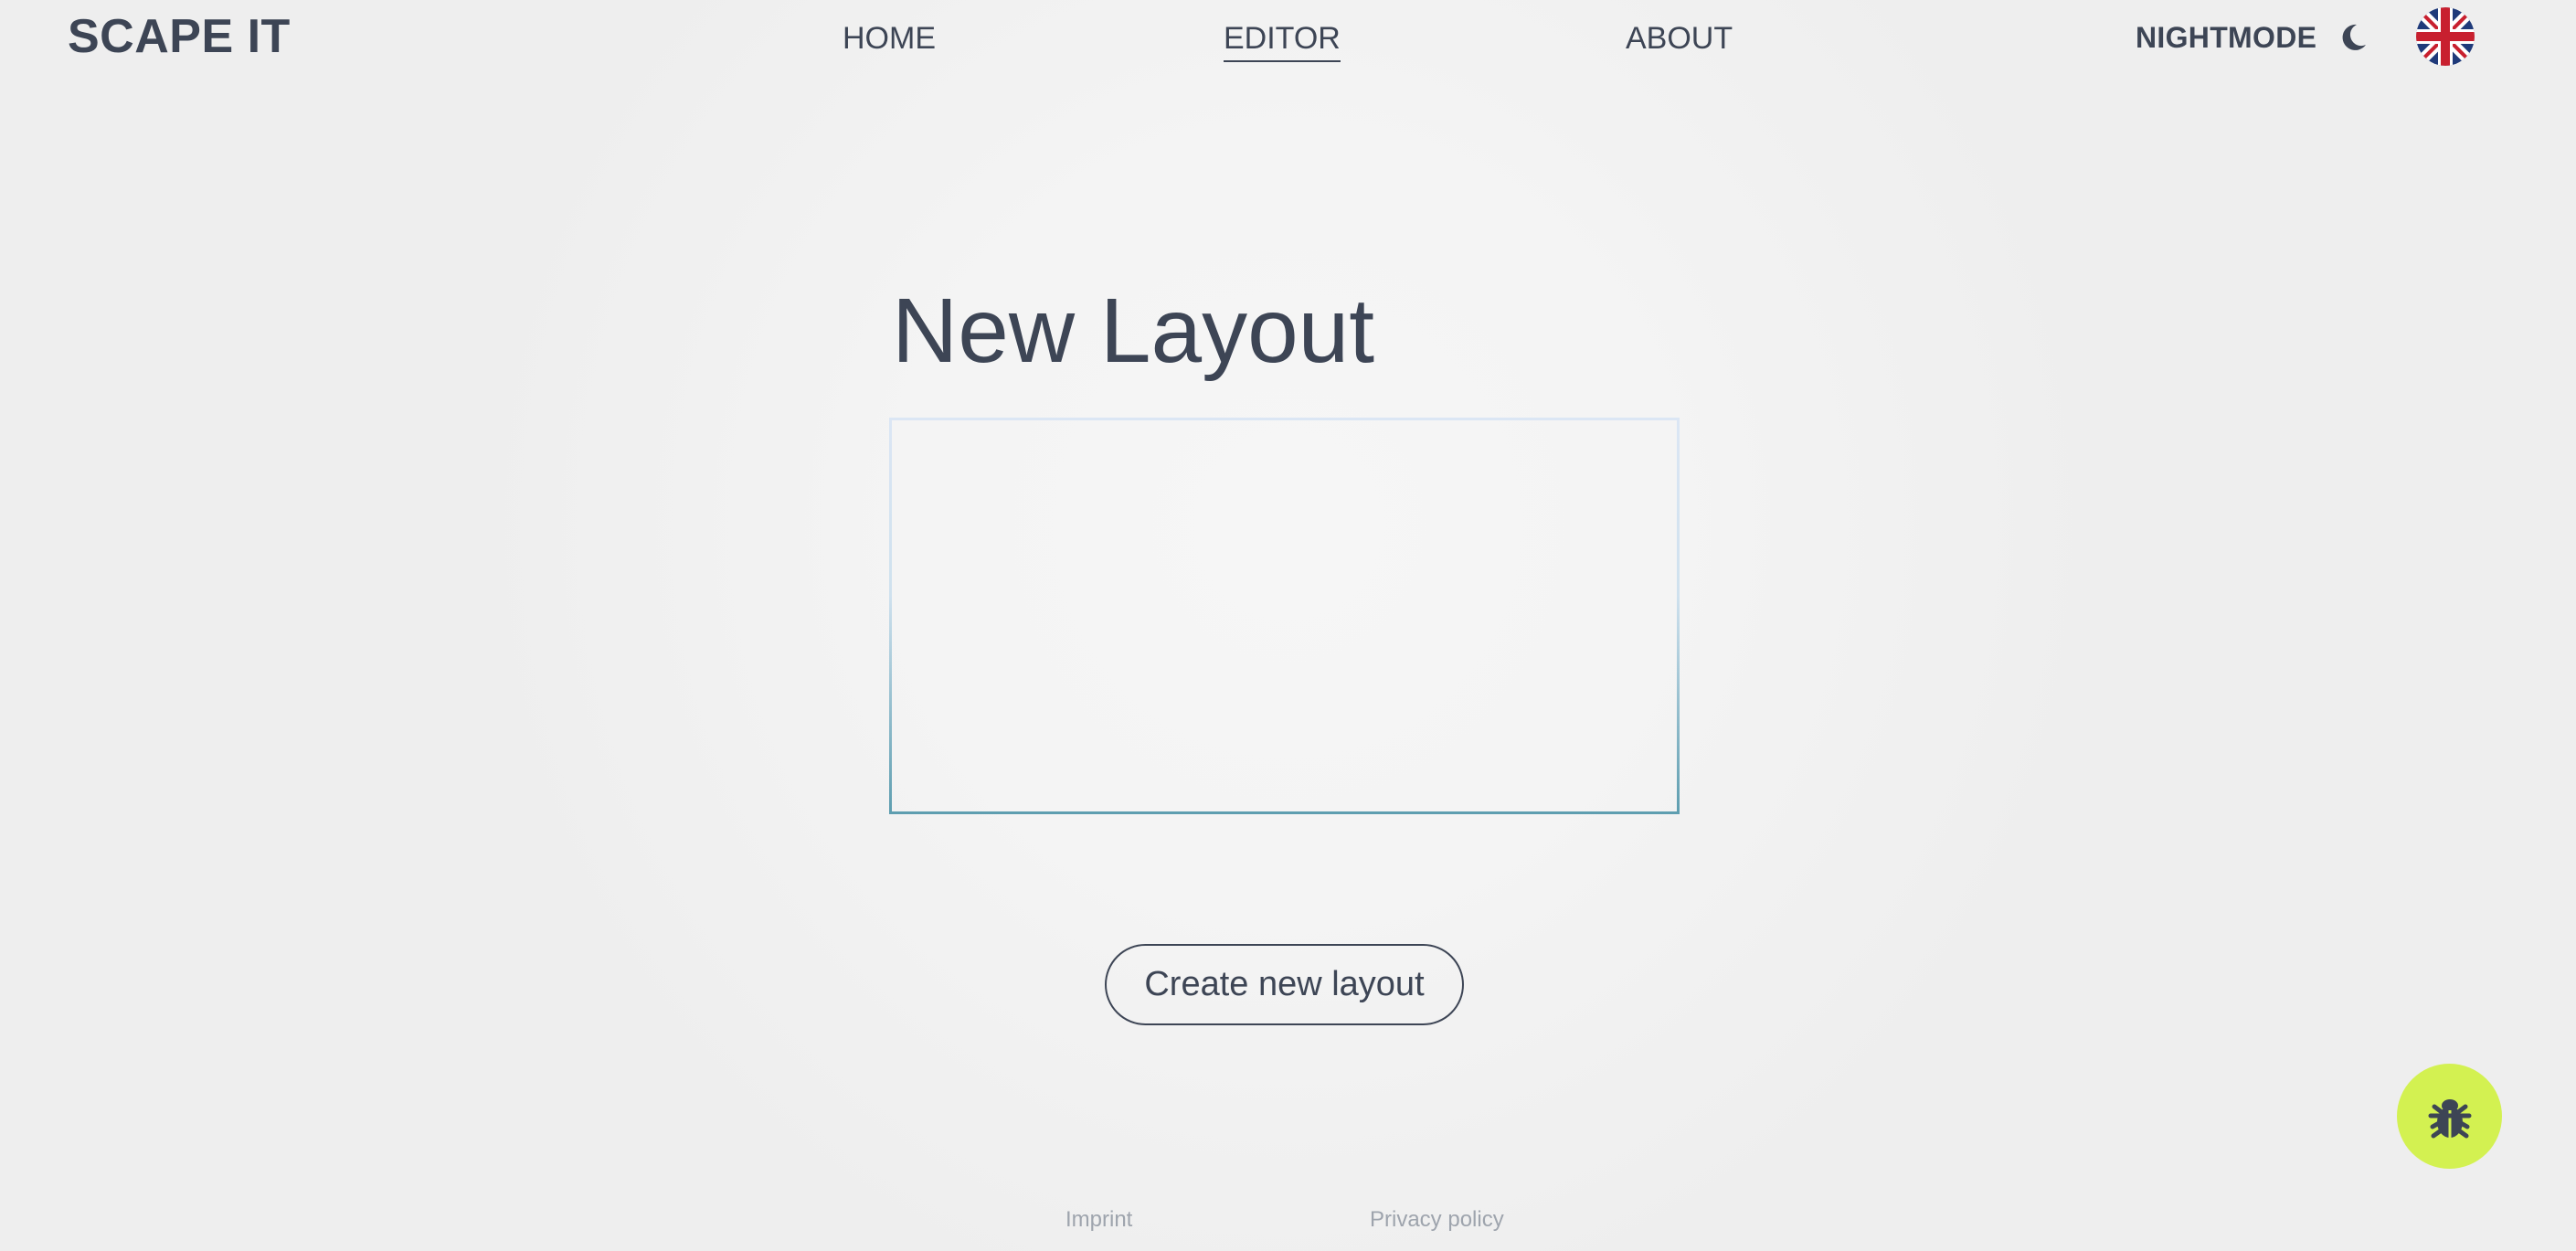 The width and height of the screenshot is (2576, 1251). What do you see at coordinates (2353, 37) in the screenshot?
I see `moon-icon` at bounding box center [2353, 37].